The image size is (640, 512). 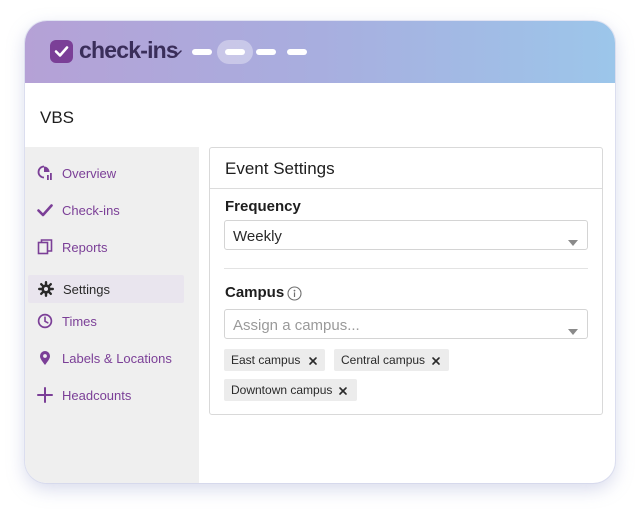 I want to click on campus-tag: Downtown campus, so click(x=290, y=390).